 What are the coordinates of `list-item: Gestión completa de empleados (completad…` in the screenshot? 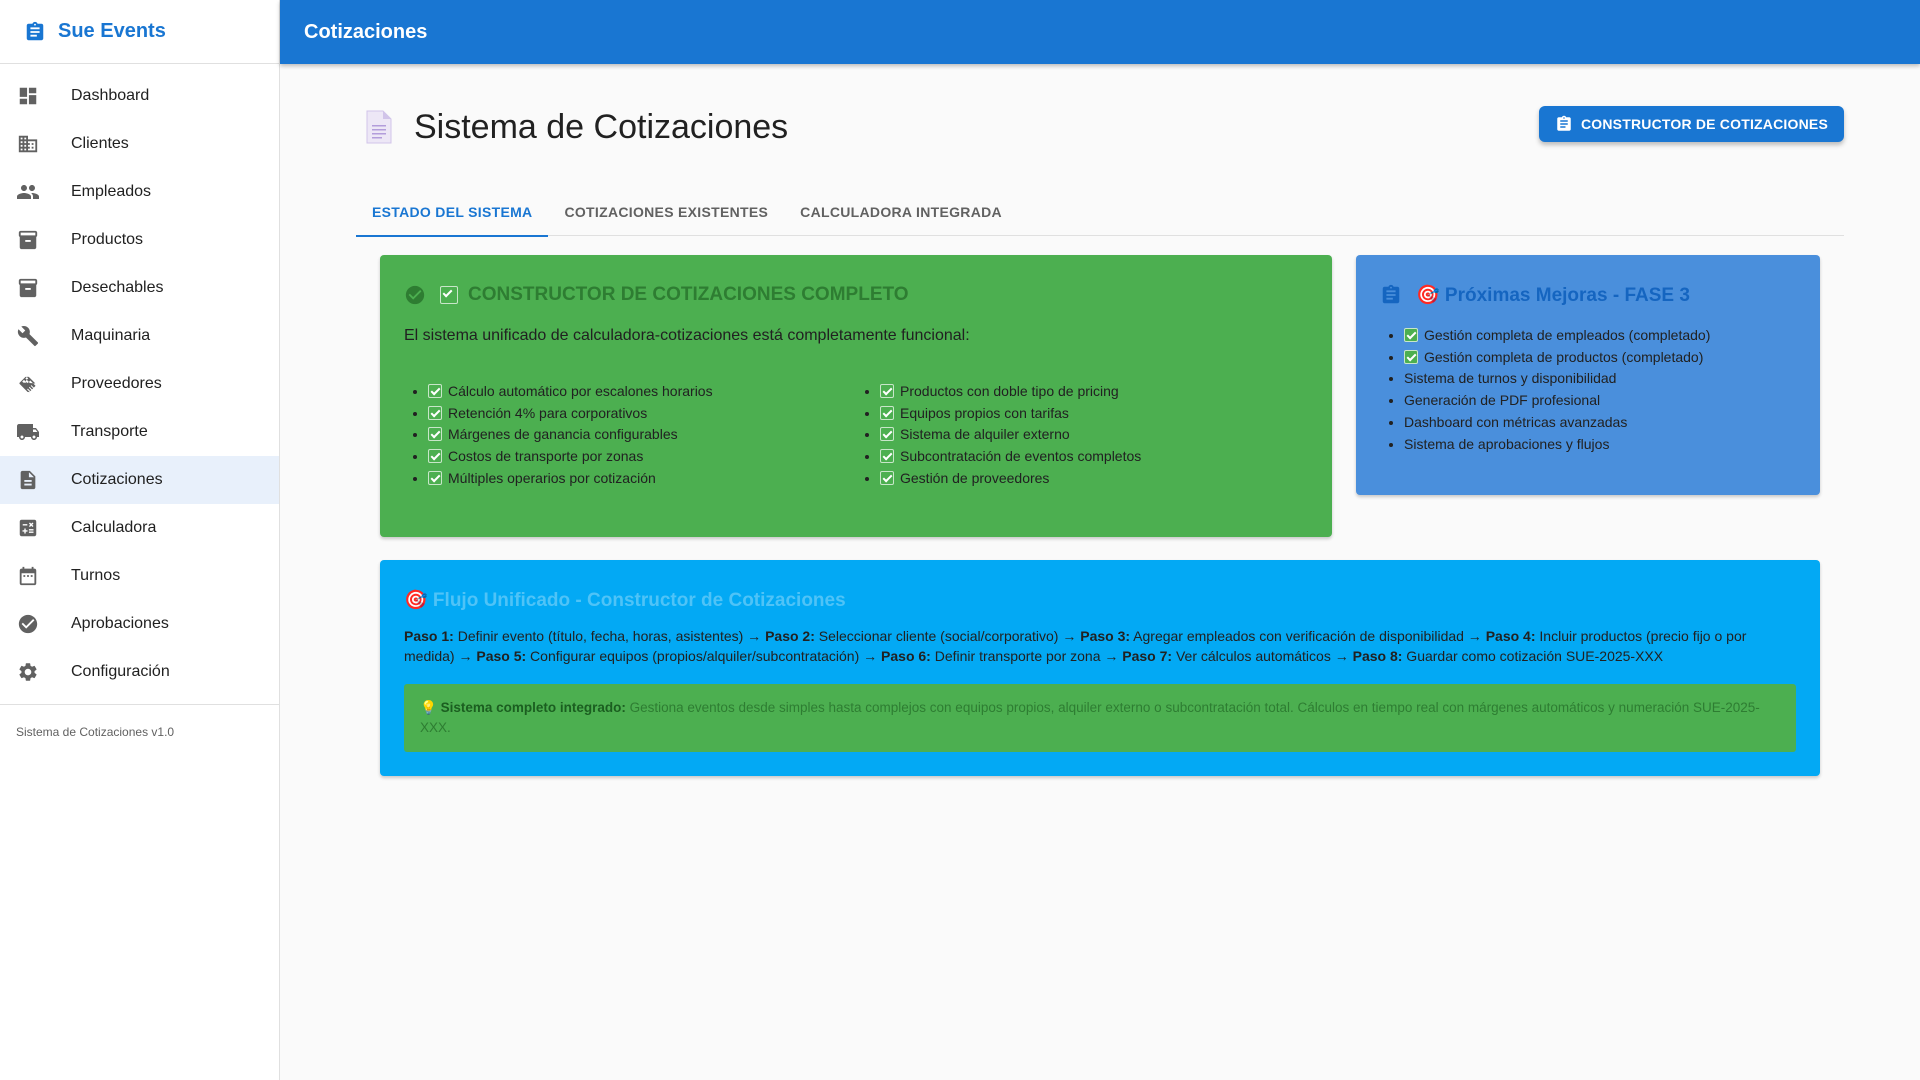 It's located at (1600, 336).